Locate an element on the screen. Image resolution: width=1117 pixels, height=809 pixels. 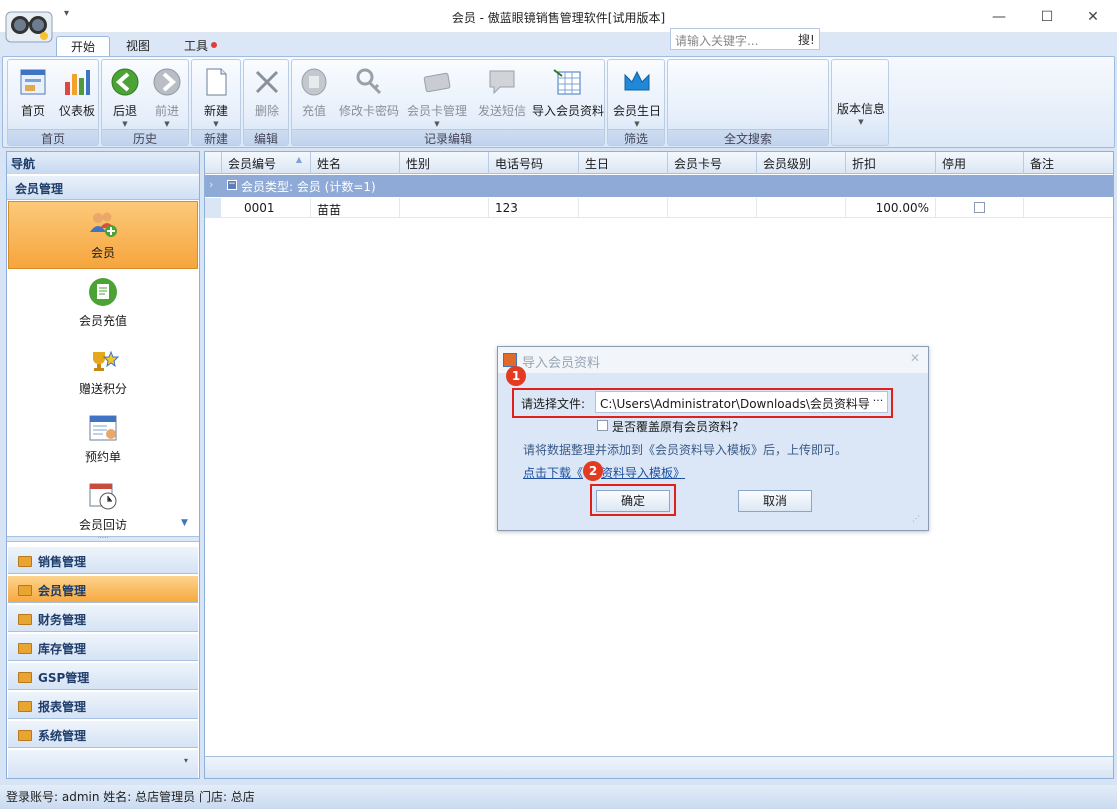
maximize-button: ☐ is located at coordinates (1047, 16).